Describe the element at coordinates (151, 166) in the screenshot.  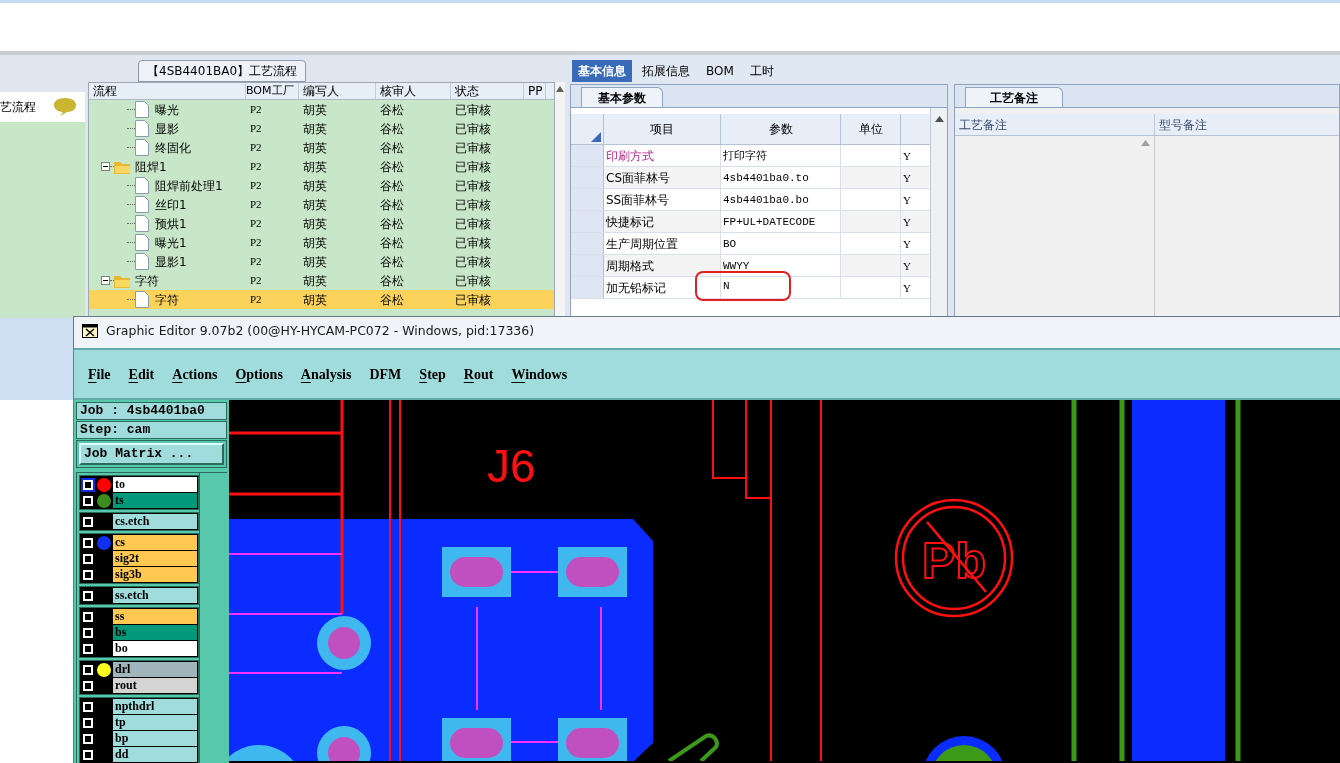
I see `tree-item-label: 阻焊1` at that location.